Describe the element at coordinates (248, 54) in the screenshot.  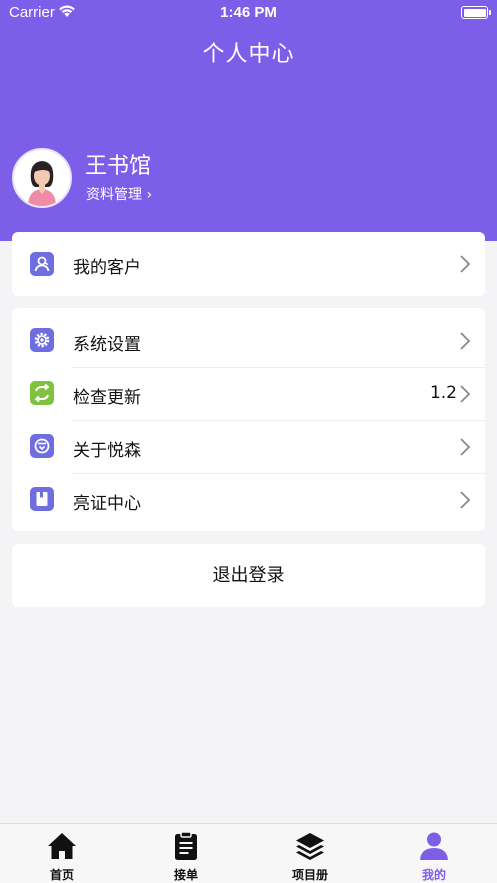
I see `page-title: 个人中心` at that location.